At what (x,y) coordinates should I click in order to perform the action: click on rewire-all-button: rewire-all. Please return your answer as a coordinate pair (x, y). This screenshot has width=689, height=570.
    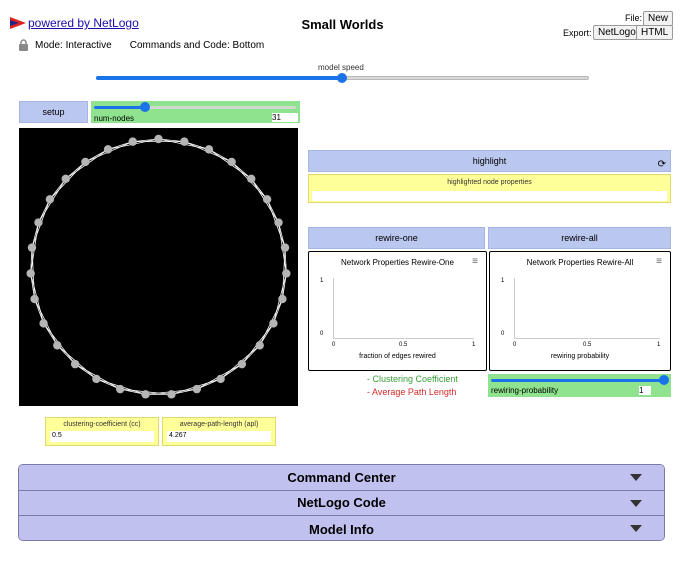
    Looking at the image, I should click on (579, 238).